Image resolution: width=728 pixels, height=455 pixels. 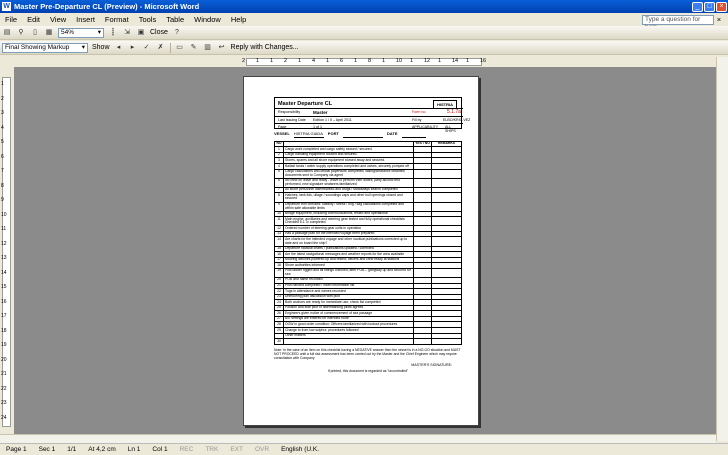 I want to click on status-section: Sec 1, so click(x=47, y=449).